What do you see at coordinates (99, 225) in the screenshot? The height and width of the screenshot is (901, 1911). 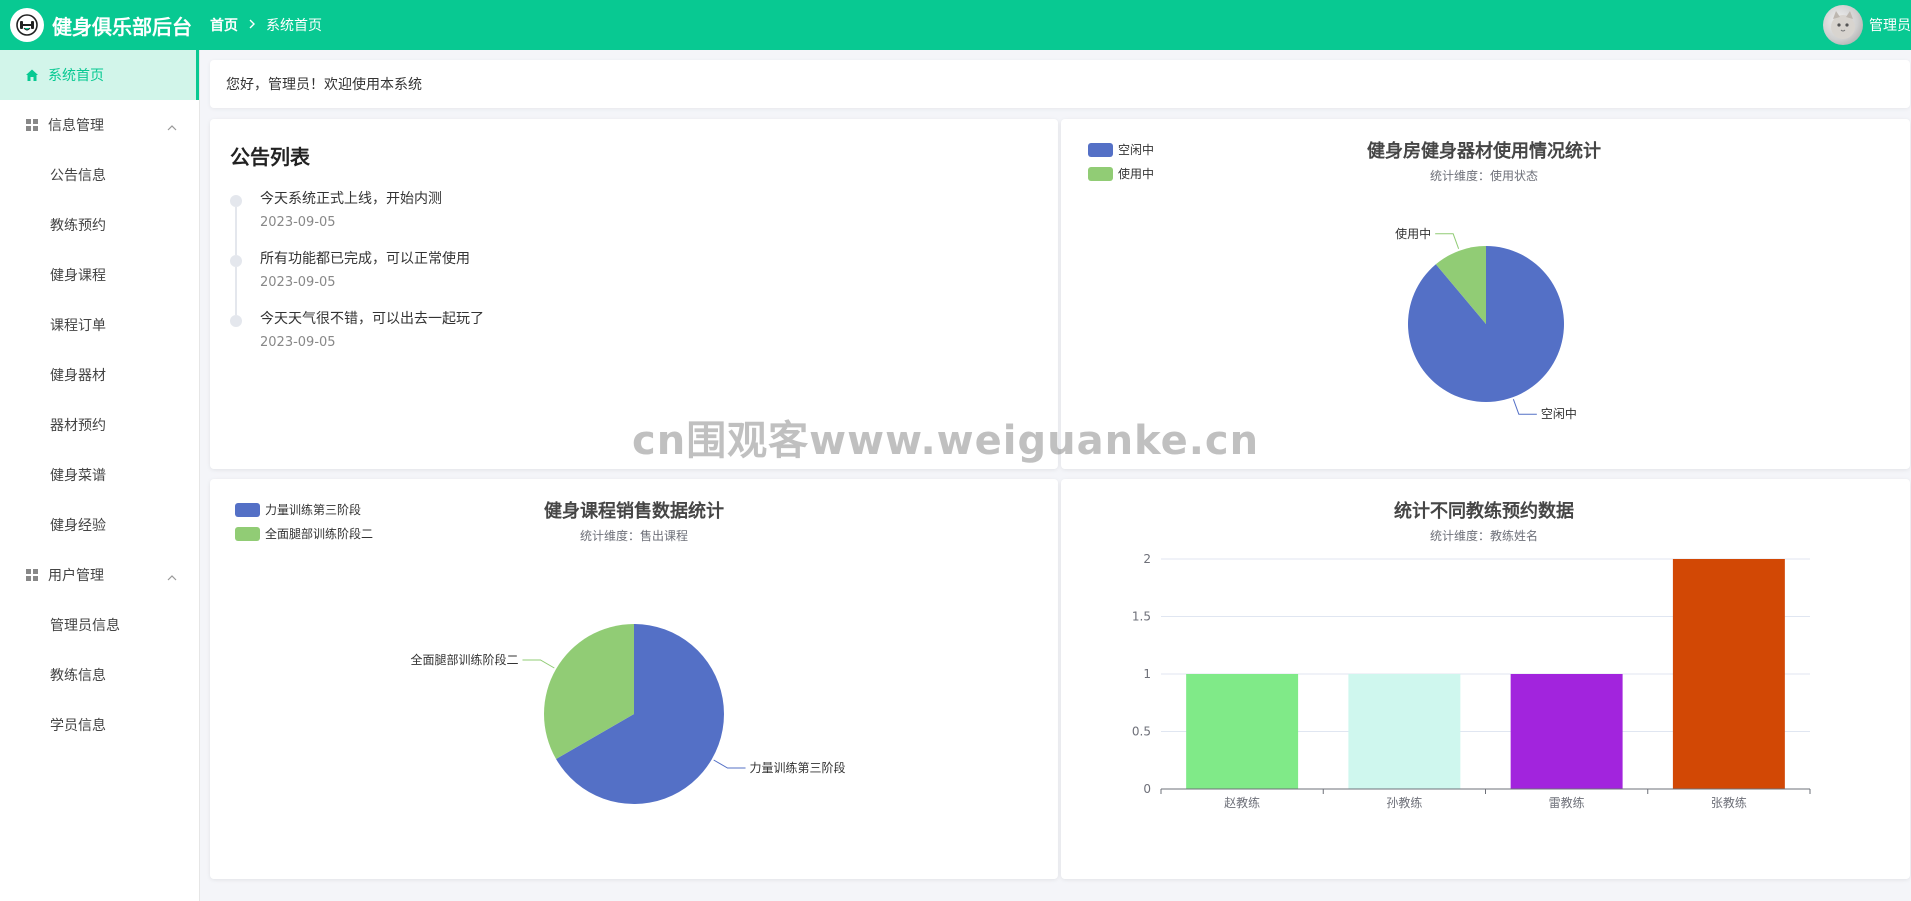 I see `sidebar-item-coach-booking: 教练预约` at bounding box center [99, 225].